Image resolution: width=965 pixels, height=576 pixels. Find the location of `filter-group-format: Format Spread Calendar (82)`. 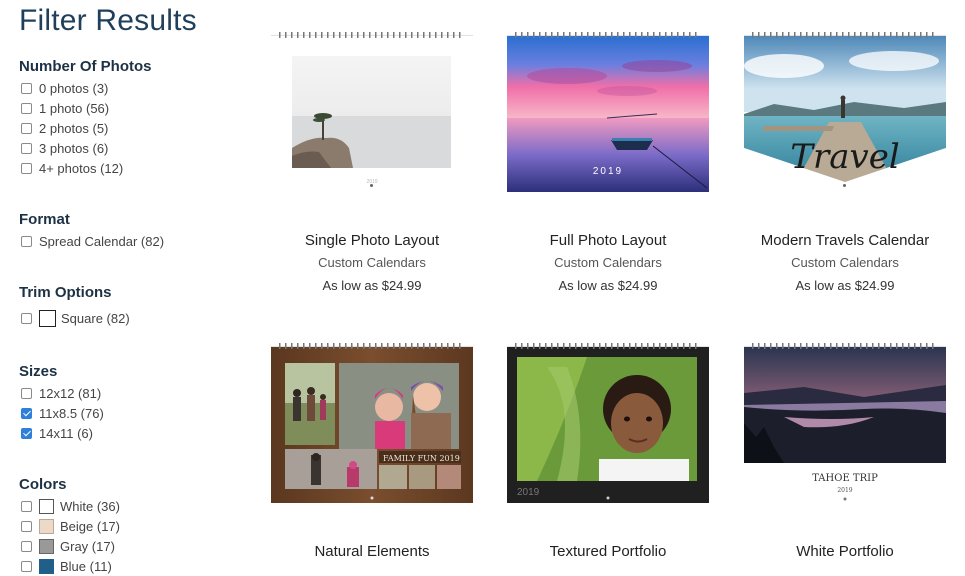

filter-group-format: Format Spread Calendar (82) is located at coordinates (129, 231).